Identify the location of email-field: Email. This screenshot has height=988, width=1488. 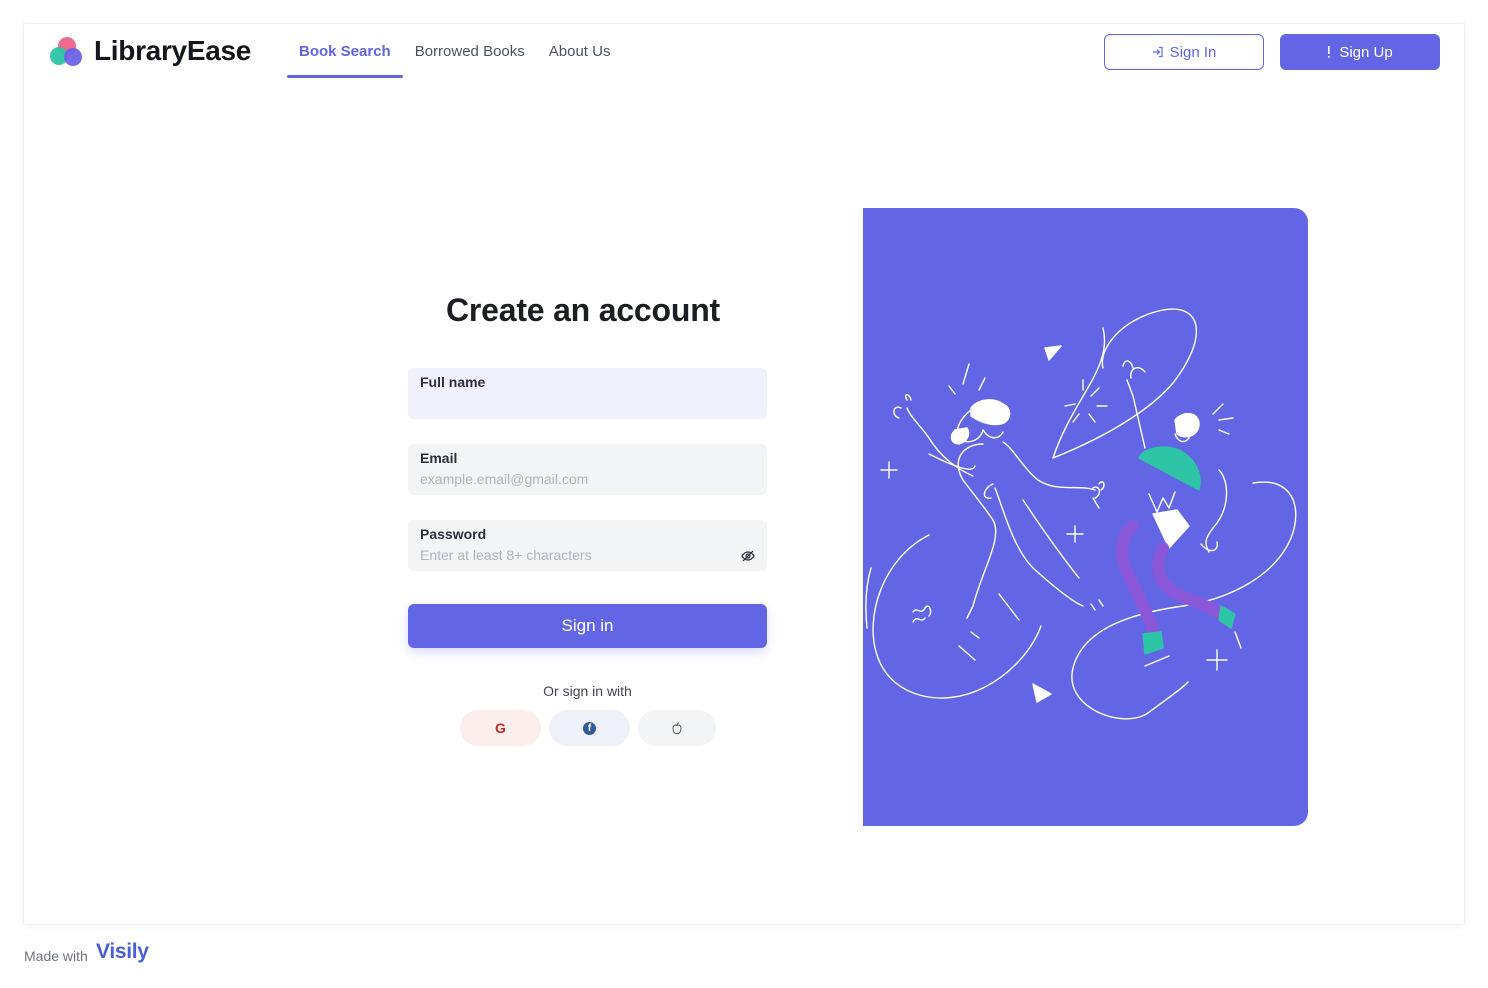
(587, 469).